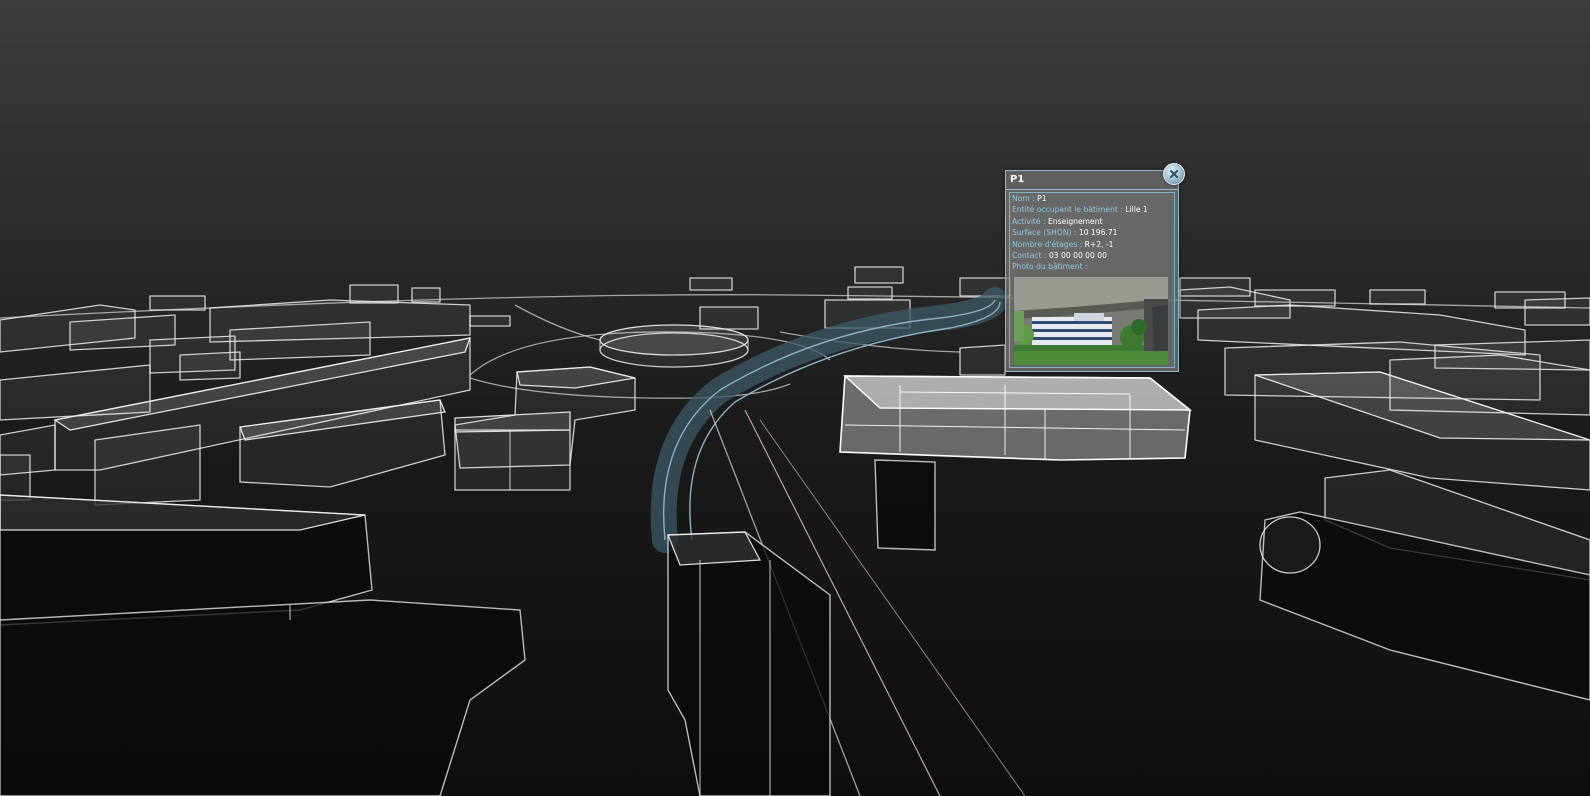 This screenshot has height=796, width=1590. Describe the element at coordinates (905, 505) in the screenshot. I see `annex-building` at that location.